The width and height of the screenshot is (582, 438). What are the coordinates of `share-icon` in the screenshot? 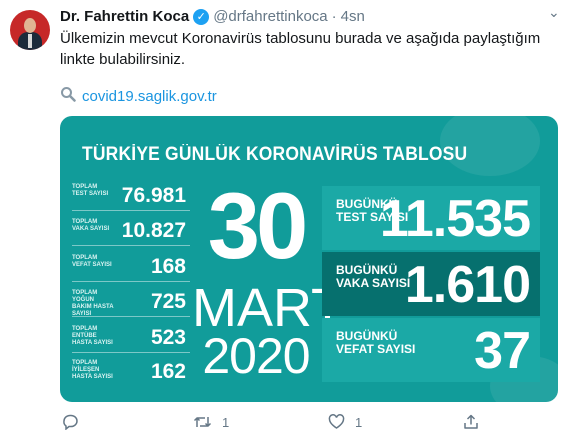 It's located at (471, 421).